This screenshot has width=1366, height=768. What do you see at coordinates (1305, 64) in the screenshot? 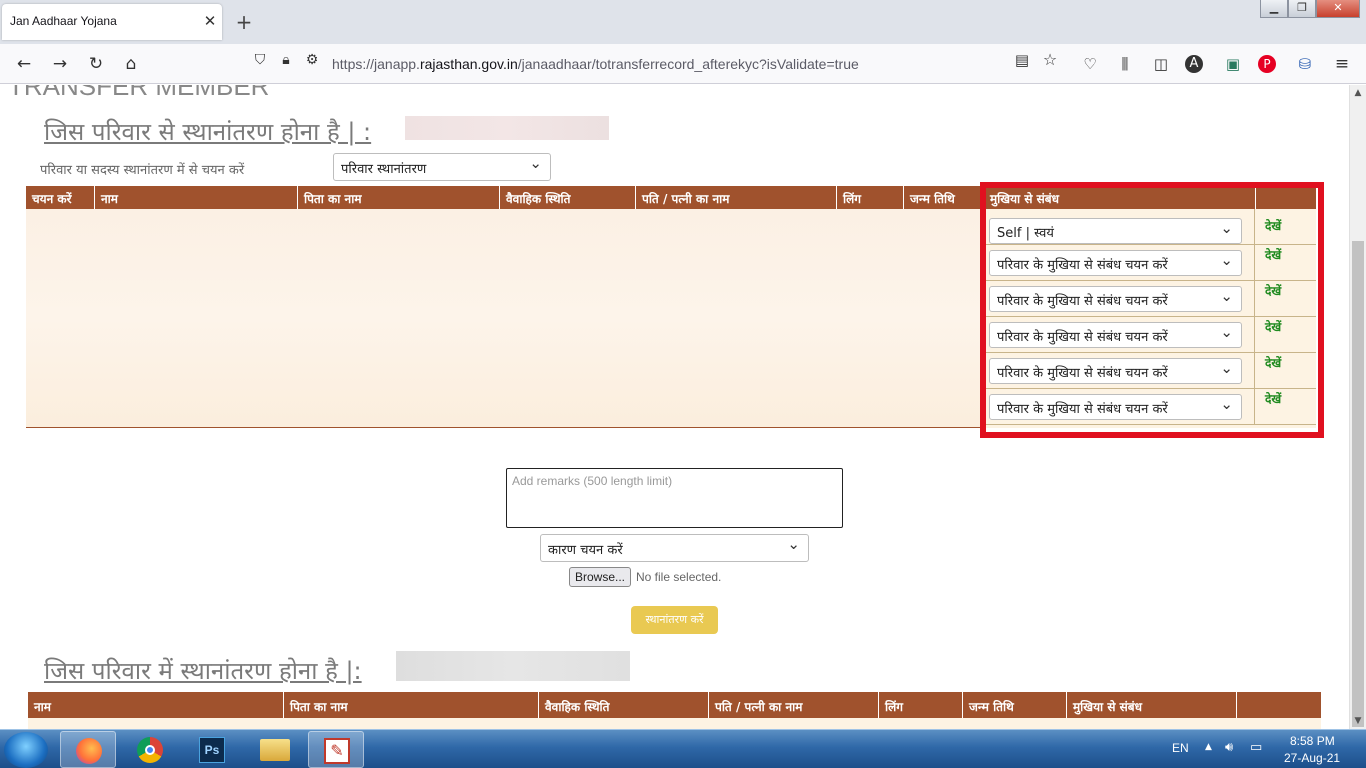
I see `extension-2-icon: ⛁` at bounding box center [1305, 64].